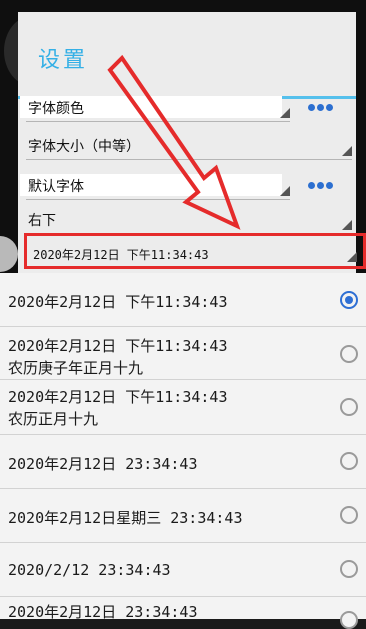 This screenshot has width=366, height=629. Describe the element at coordinates (183, 407) in the screenshot. I see `list-item: 2020年2月12日 下午11:34:43 农历正月十九` at that location.